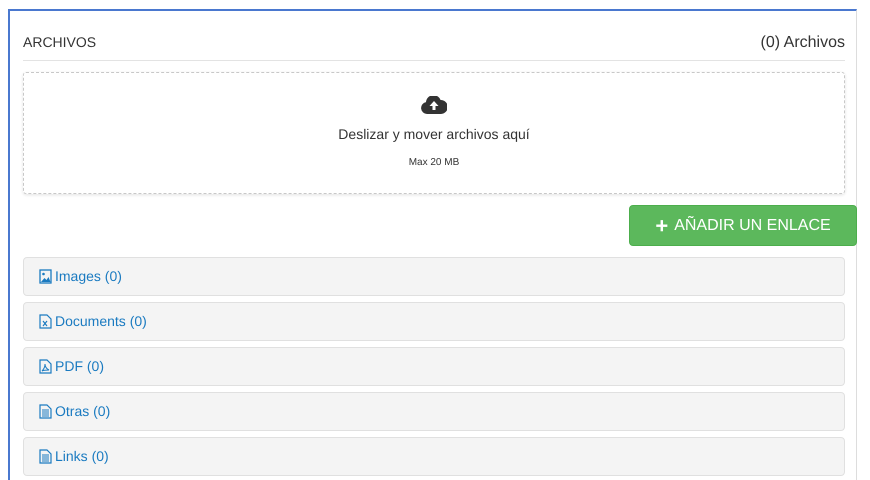 The width and height of the screenshot is (870, 480). I want to click on image-file-icon, so click(45, 276).